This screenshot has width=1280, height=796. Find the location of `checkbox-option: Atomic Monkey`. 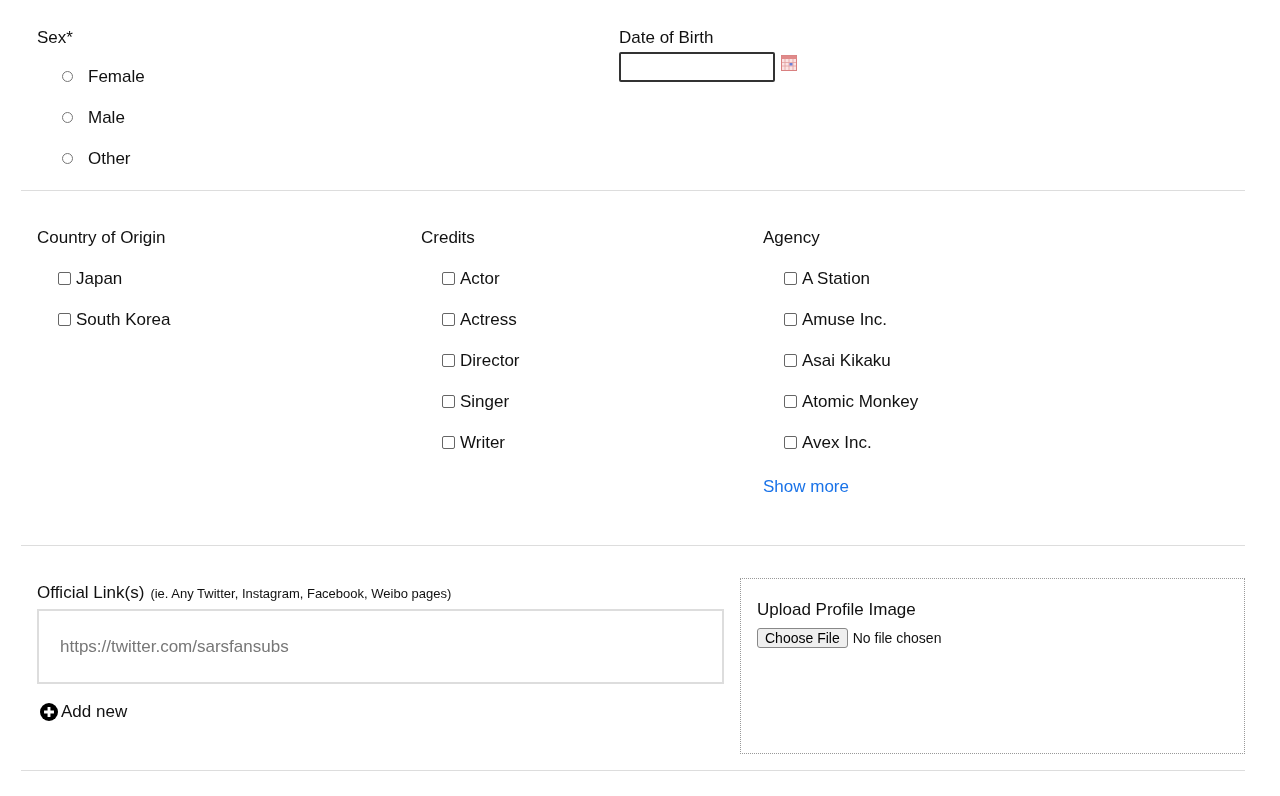

checkbox-option: Atomic Monkey is located at coordinates (841, 401).